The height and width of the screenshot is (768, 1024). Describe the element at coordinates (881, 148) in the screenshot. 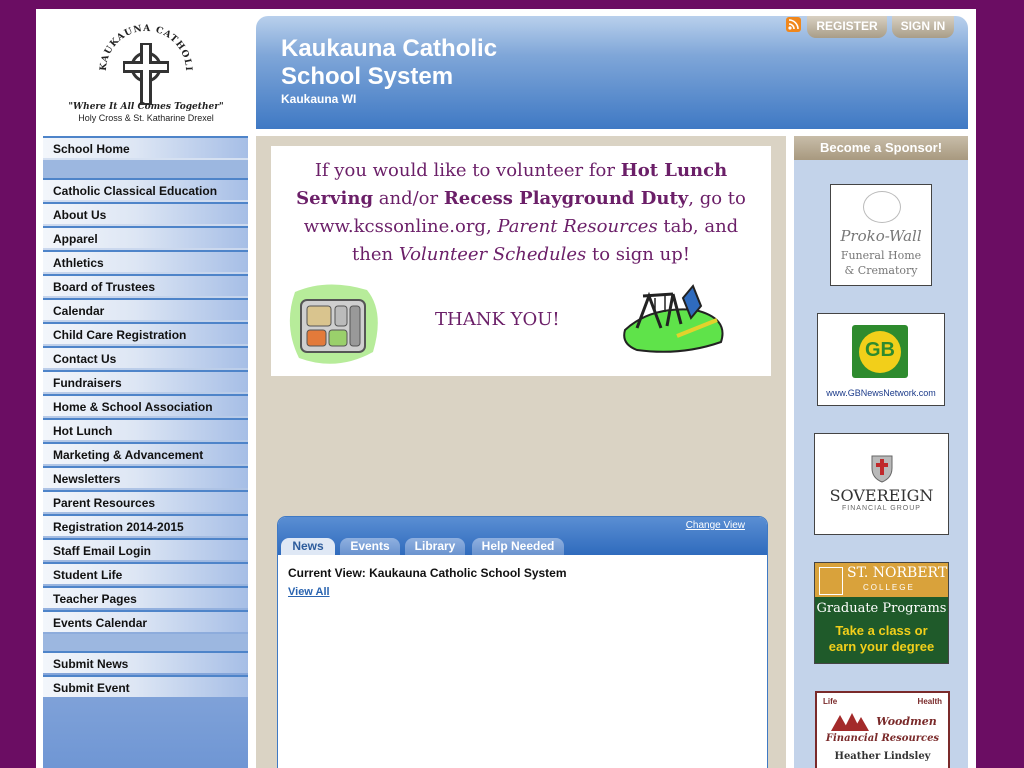

I see `become-sponsor-link: Become a Sponsor!` at that location.